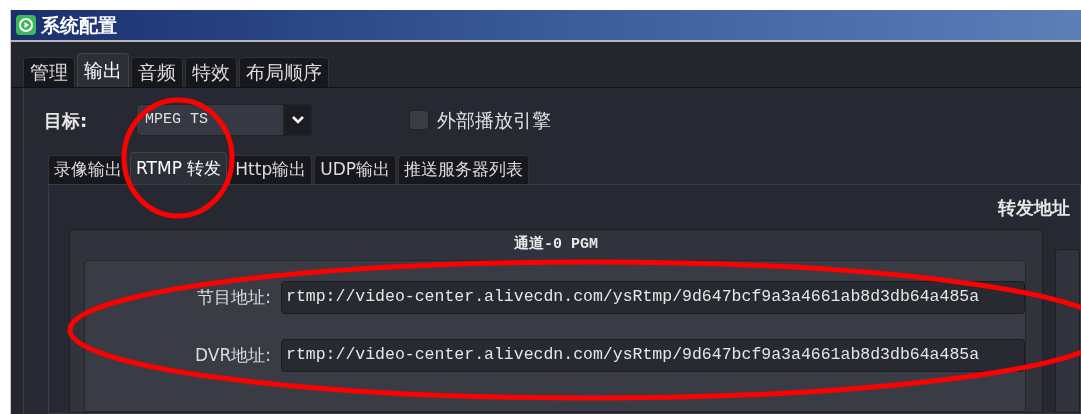  What do you see at coordinates (494, 120) in the screenshot?
I see `checkbox-label: 外部播放引擎` at bounding box center [494, 120].